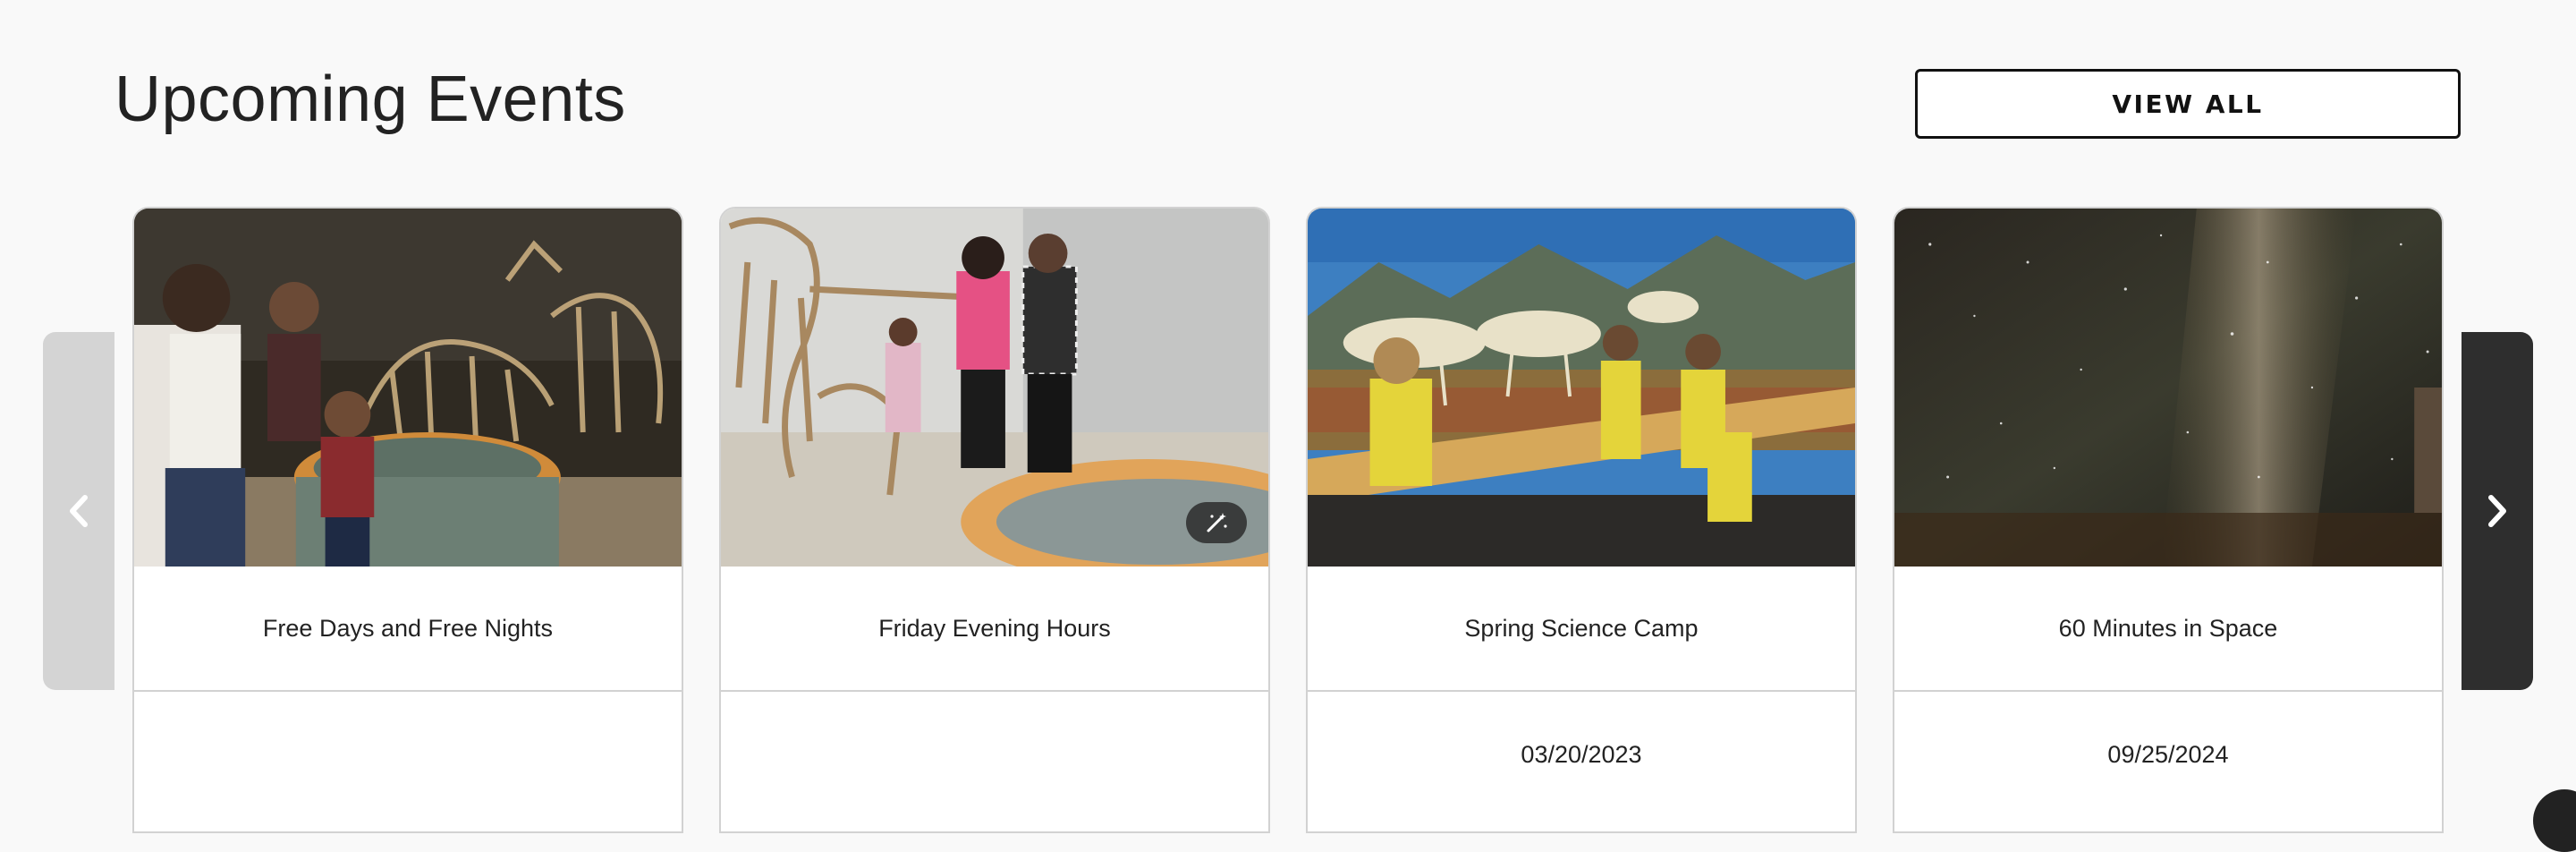  I want to click on section-title: Upcoming Events, so click(370, 99).